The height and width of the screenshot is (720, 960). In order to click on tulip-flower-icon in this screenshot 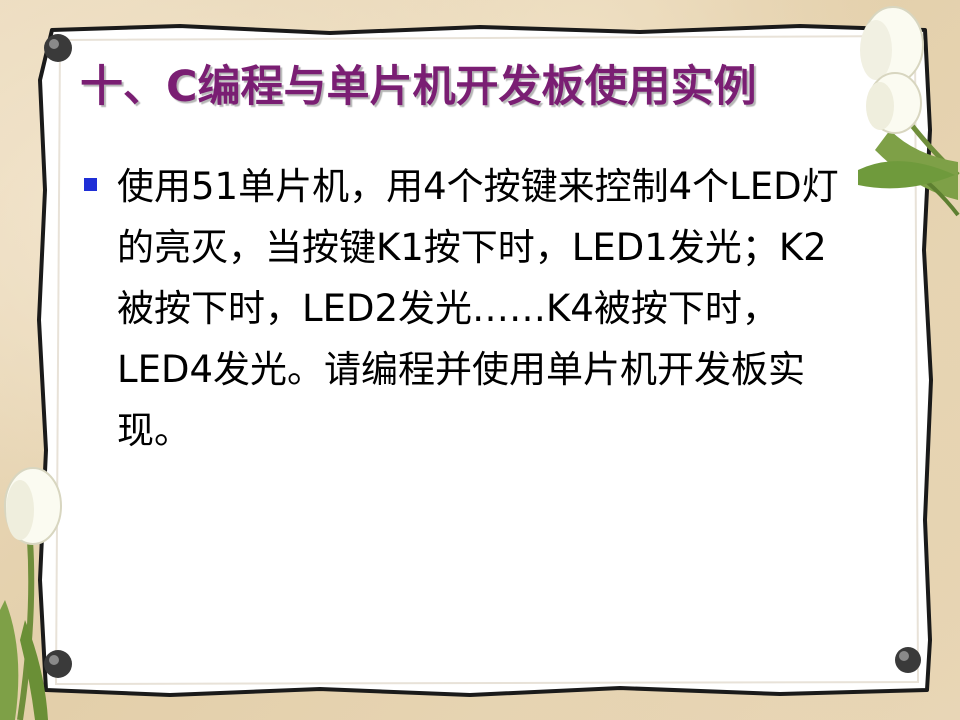, I will do `click(909, 111)`.